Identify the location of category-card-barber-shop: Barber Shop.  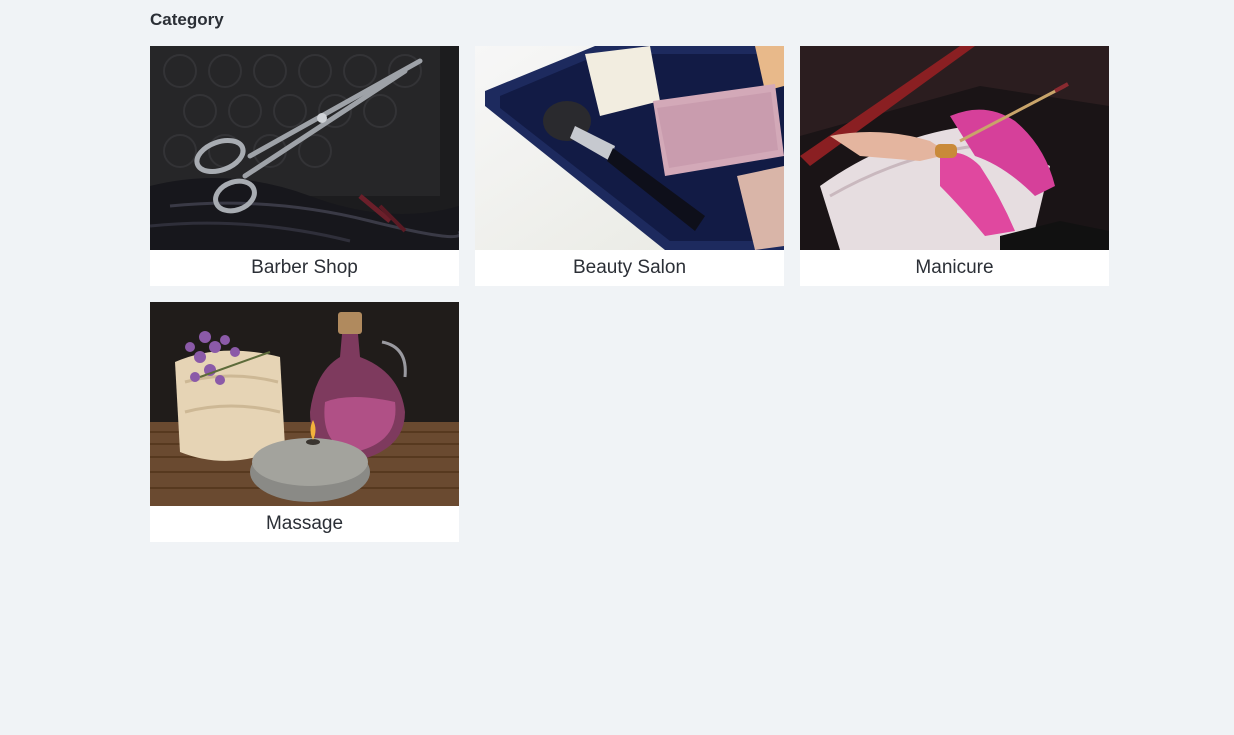
(304, 166).